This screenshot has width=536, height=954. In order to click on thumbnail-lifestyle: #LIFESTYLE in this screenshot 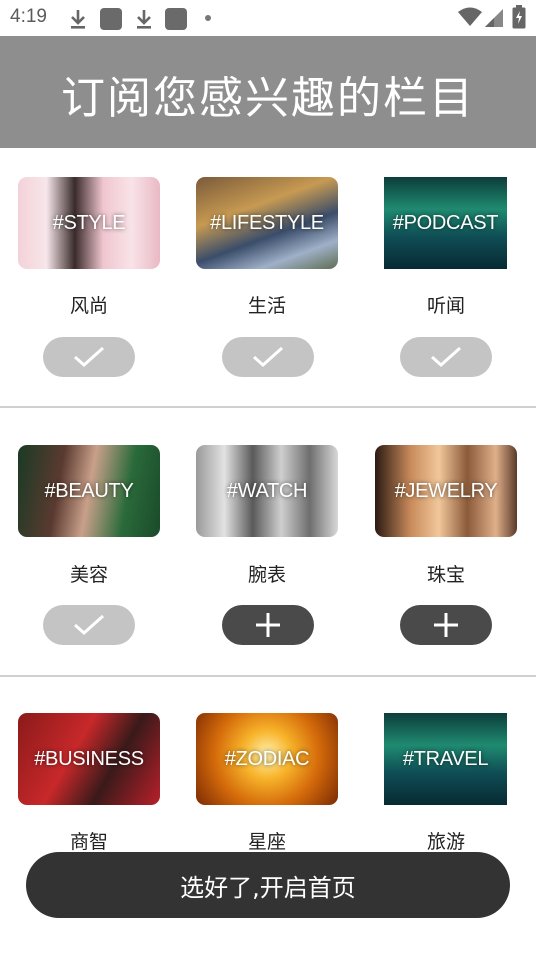, I will do `click(267, 223)`.